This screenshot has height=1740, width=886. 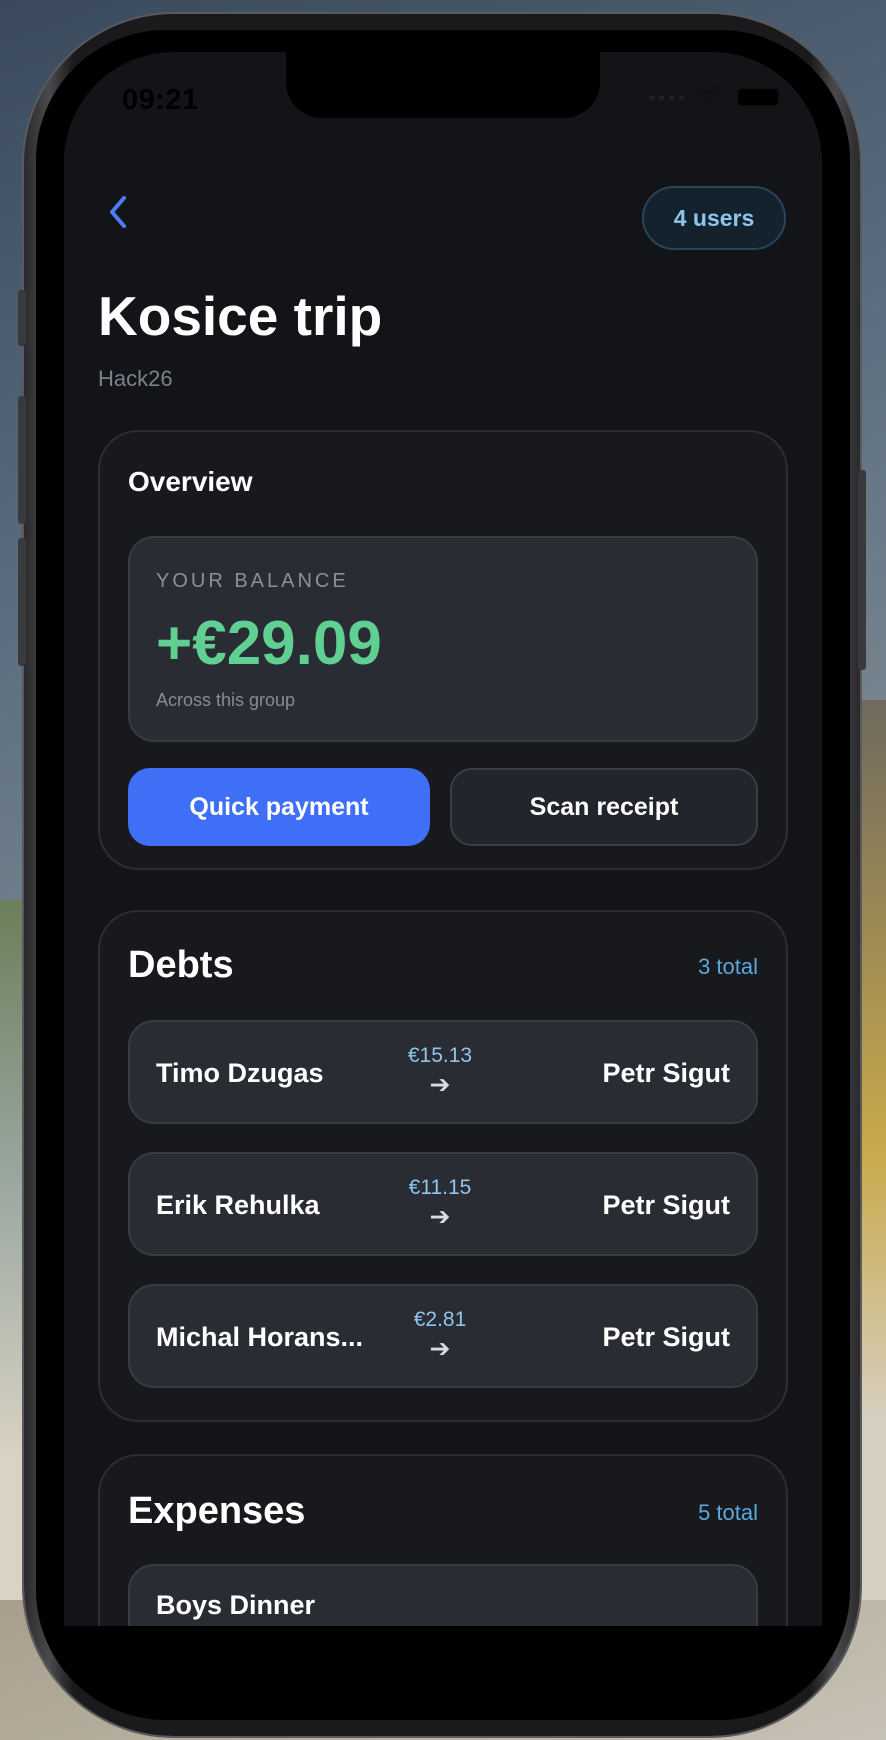 I want to click on volume-down-button, so click(x=22, y=602).